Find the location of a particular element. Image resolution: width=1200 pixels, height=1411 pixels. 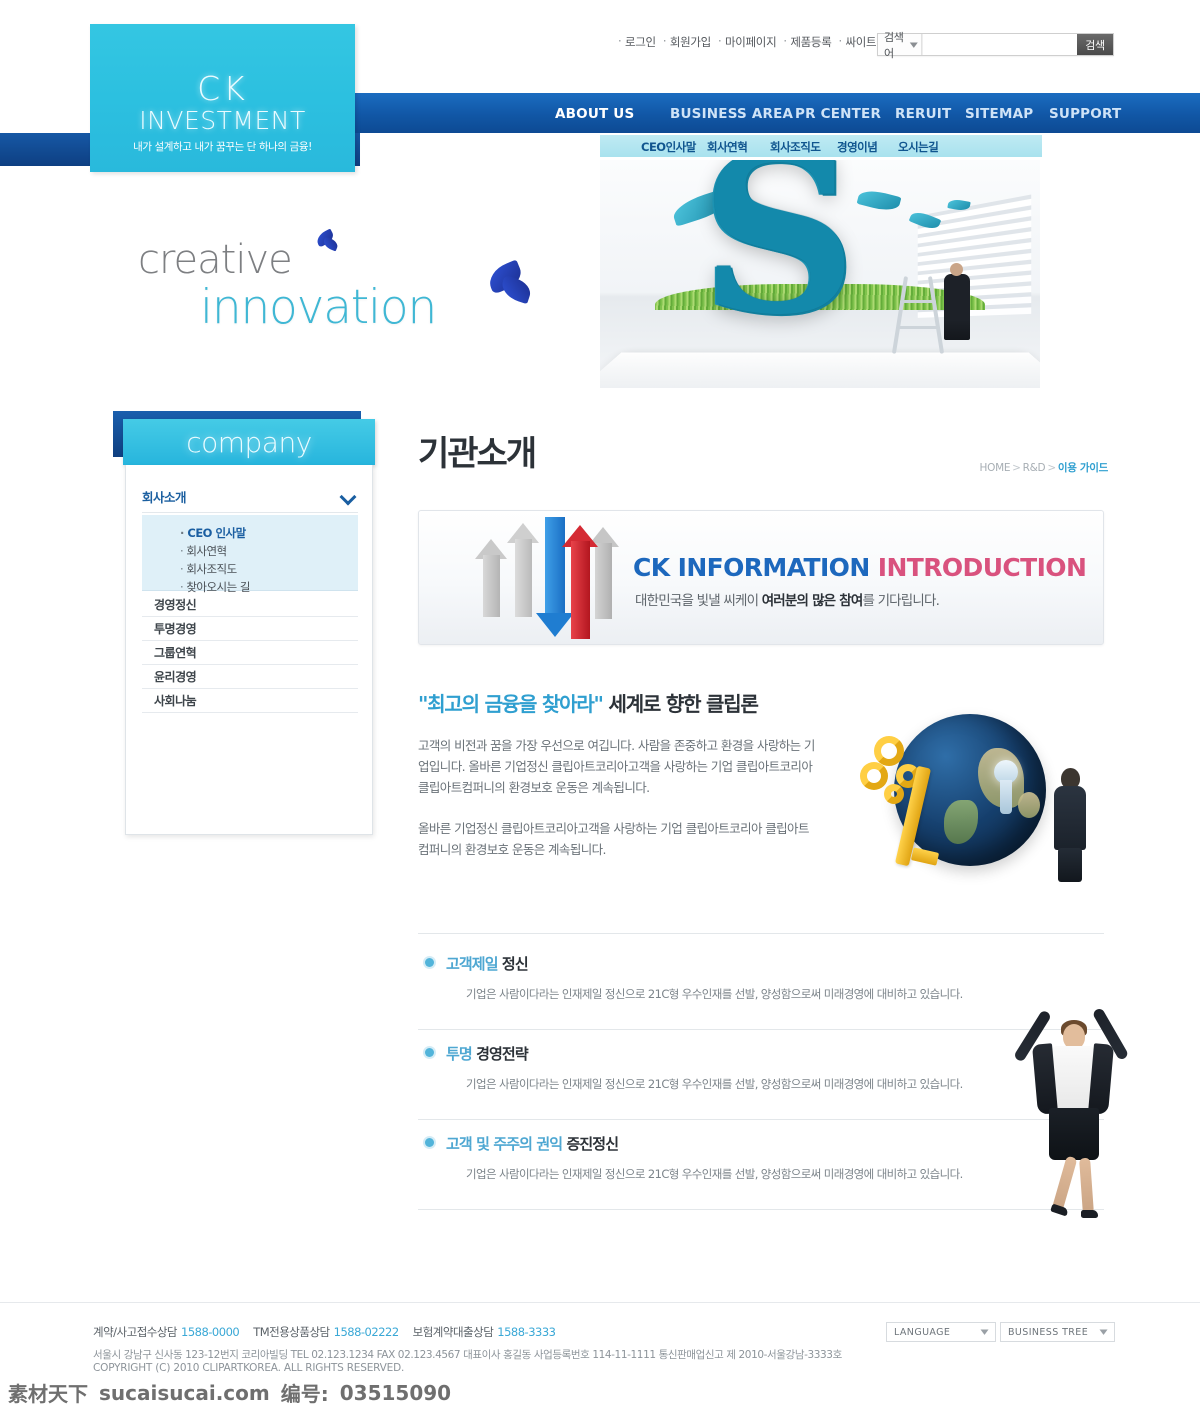

logo-tagline: 내가 설계하고 내가 꿈꾸는 단 하나의 금융! is located at coordinates (222, 147).